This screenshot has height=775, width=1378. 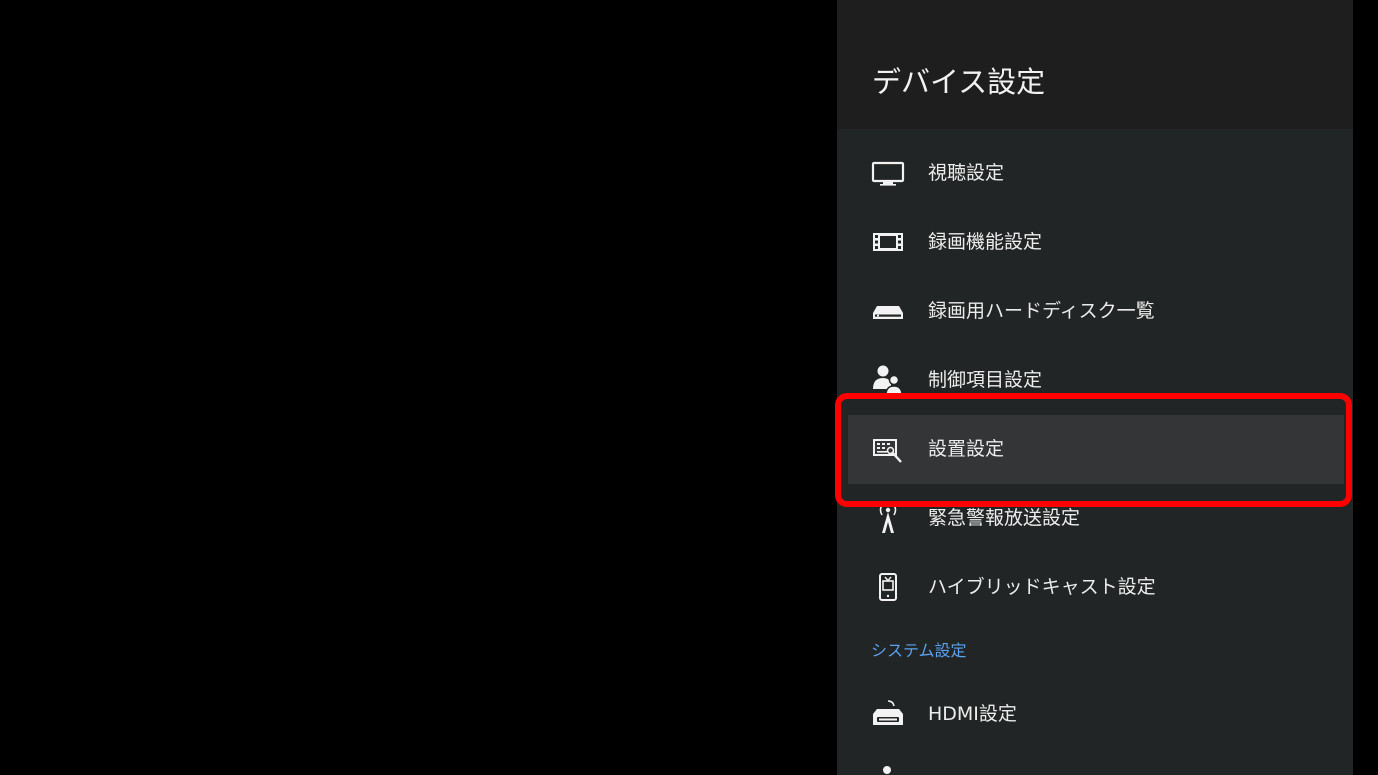 What do you see at coordinates (1042, 587) in the screenshot?
I see `menu-item-label: ハイブリッドキャスト設定` at bounding box center [1042, 587].